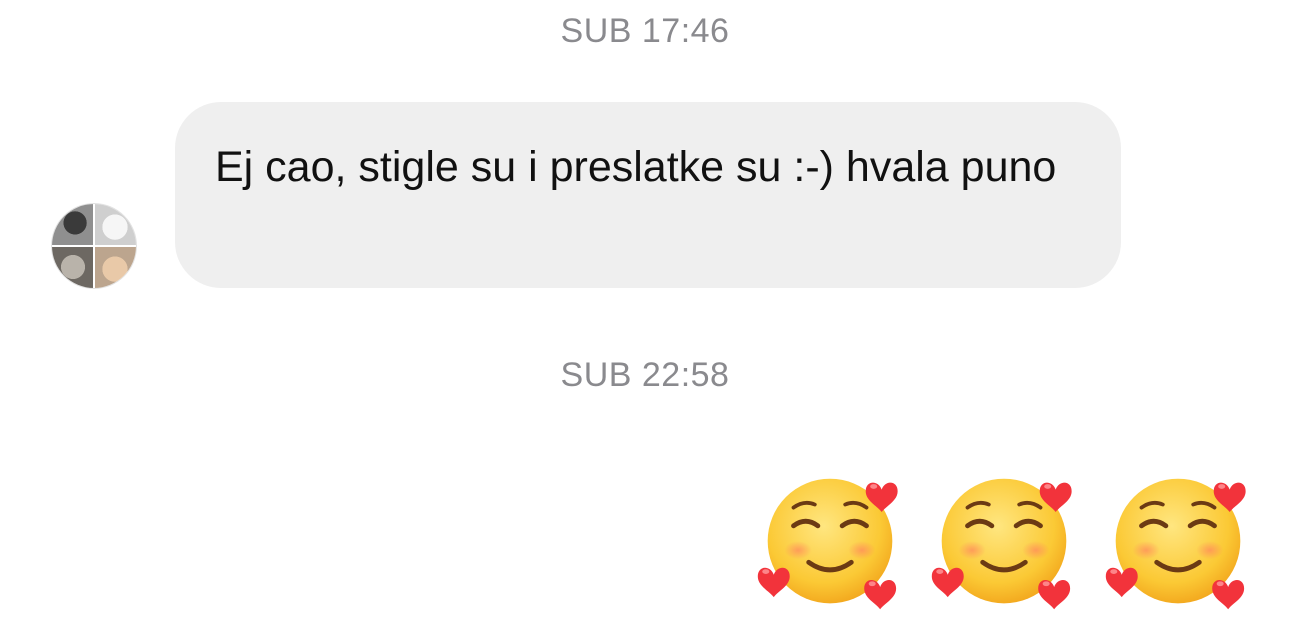  Describe the element at coordinates (115, 225) in the screenshot. I see `avatar-photo-cat-white` at that location.